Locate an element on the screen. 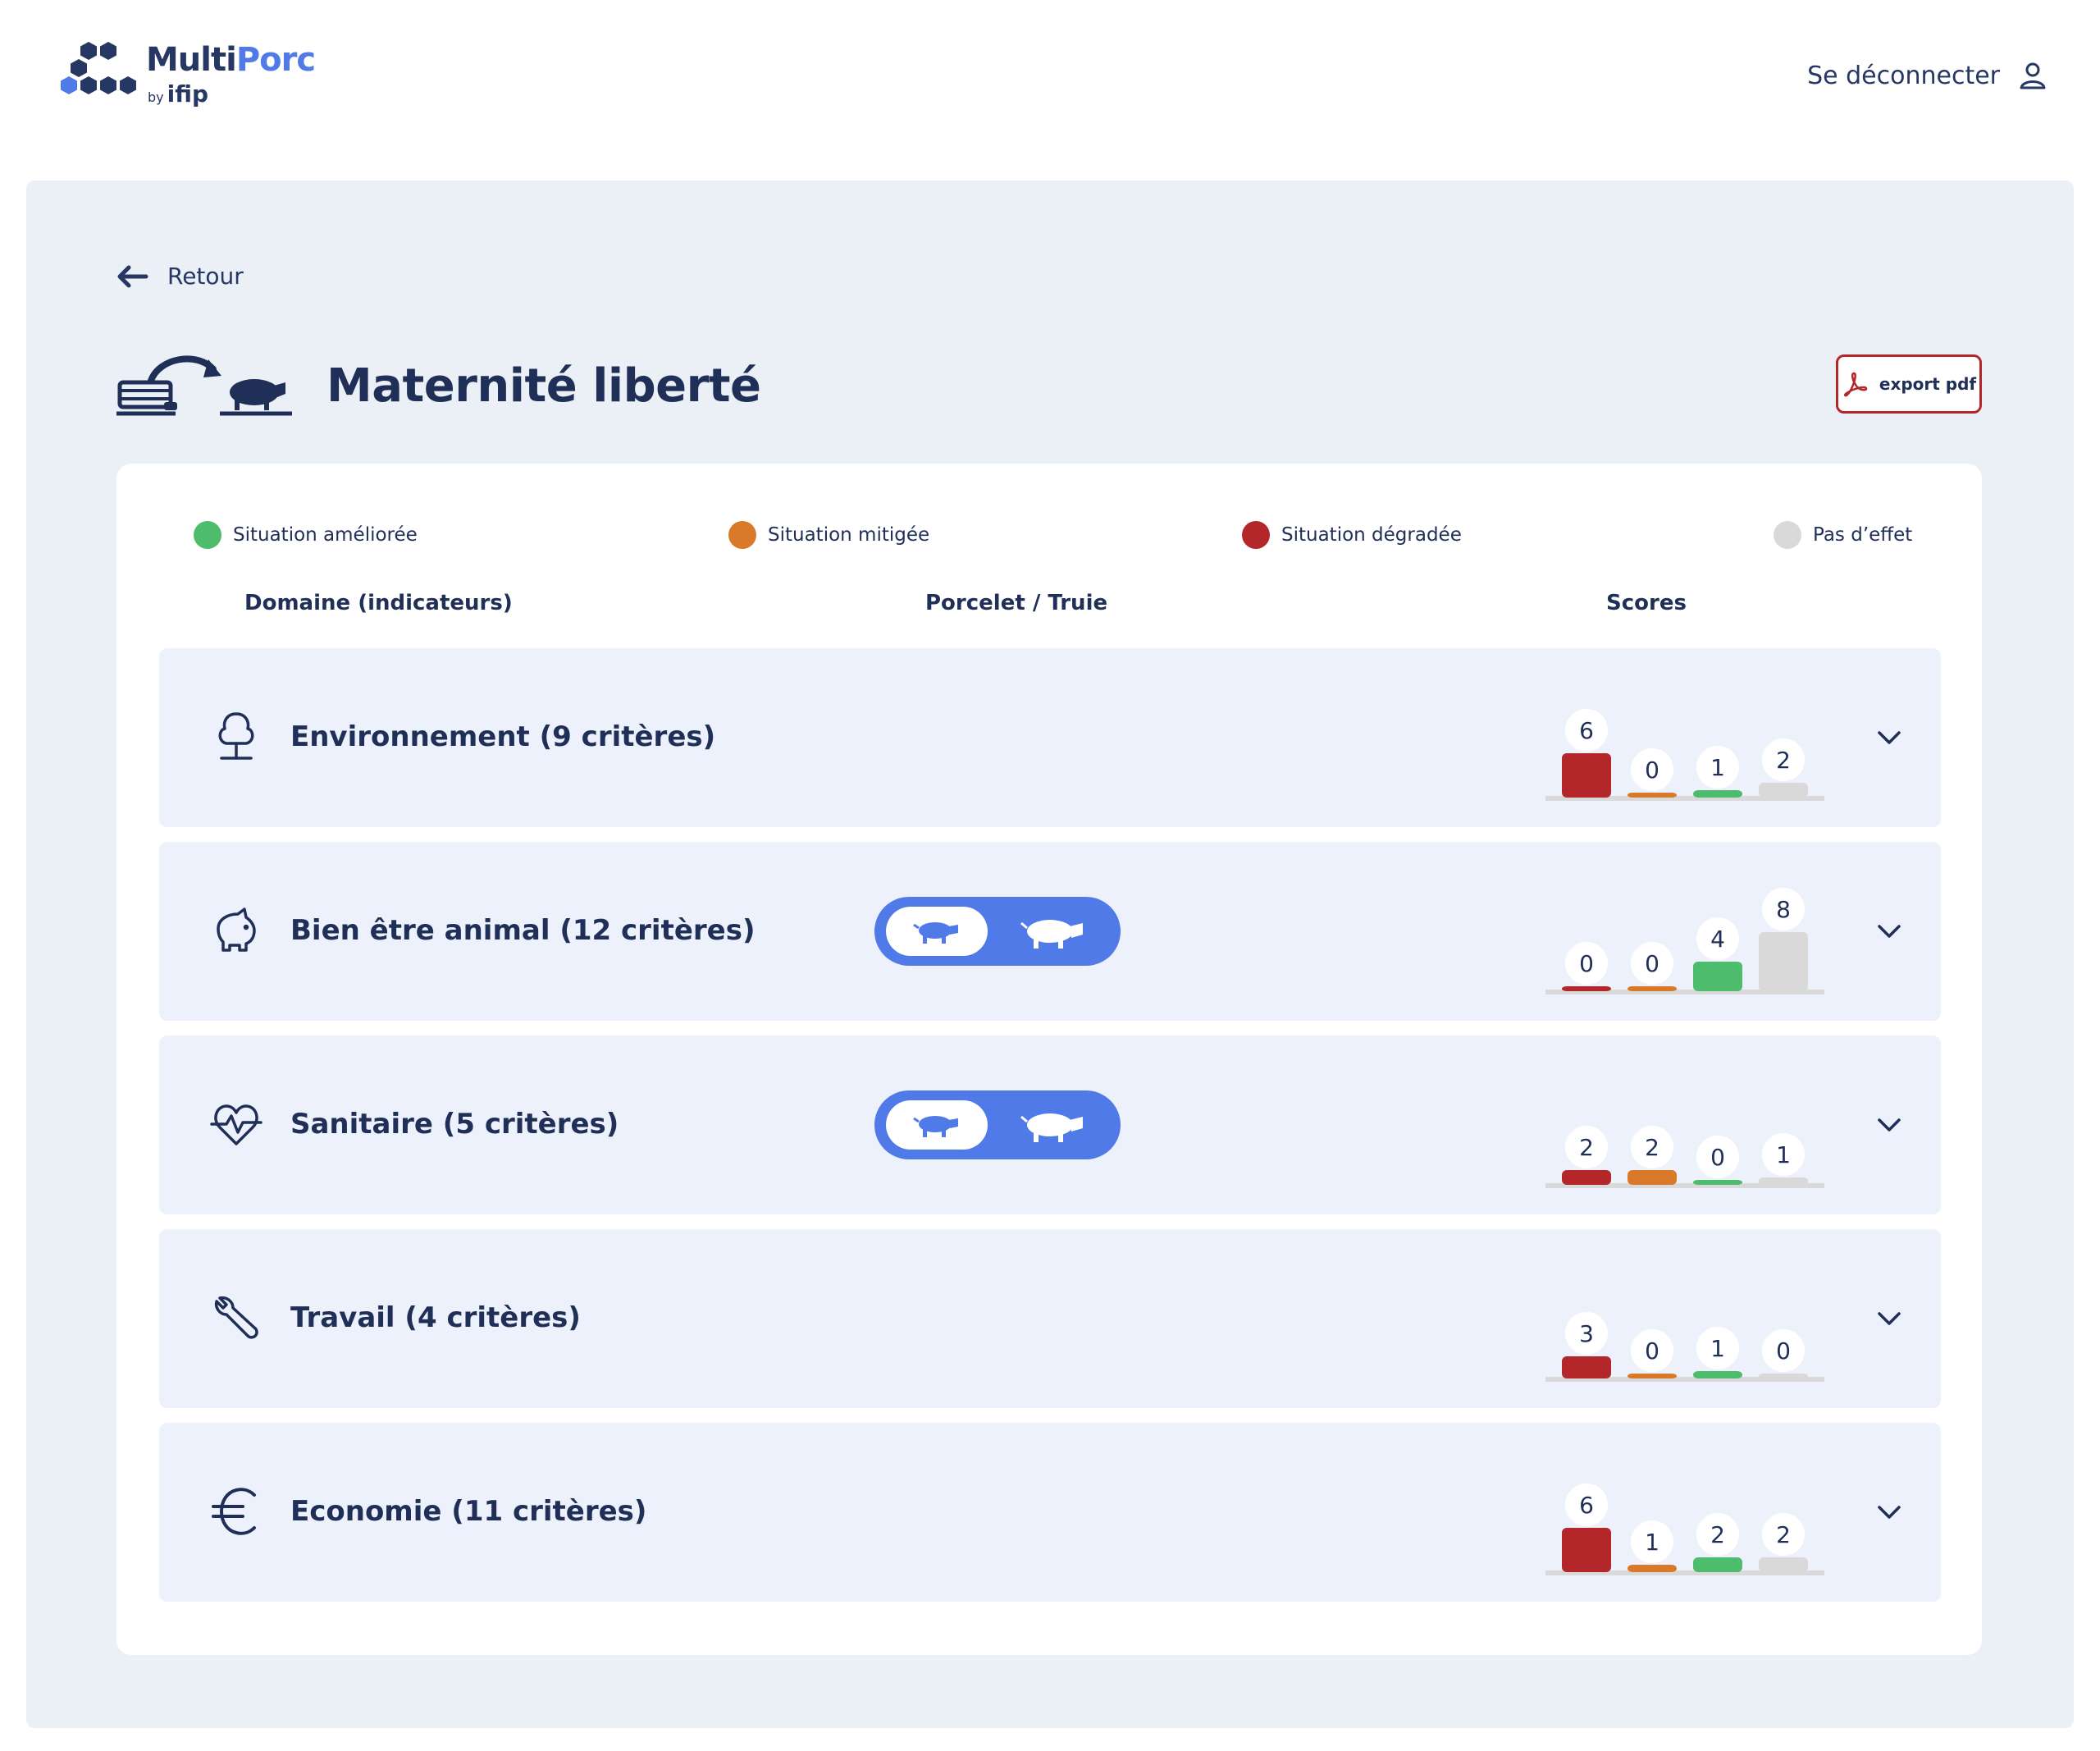  domain-row-sanitaire: Sanitaire (5 critères) 2 2 0 1 is located at coordinates (1050, 1125).